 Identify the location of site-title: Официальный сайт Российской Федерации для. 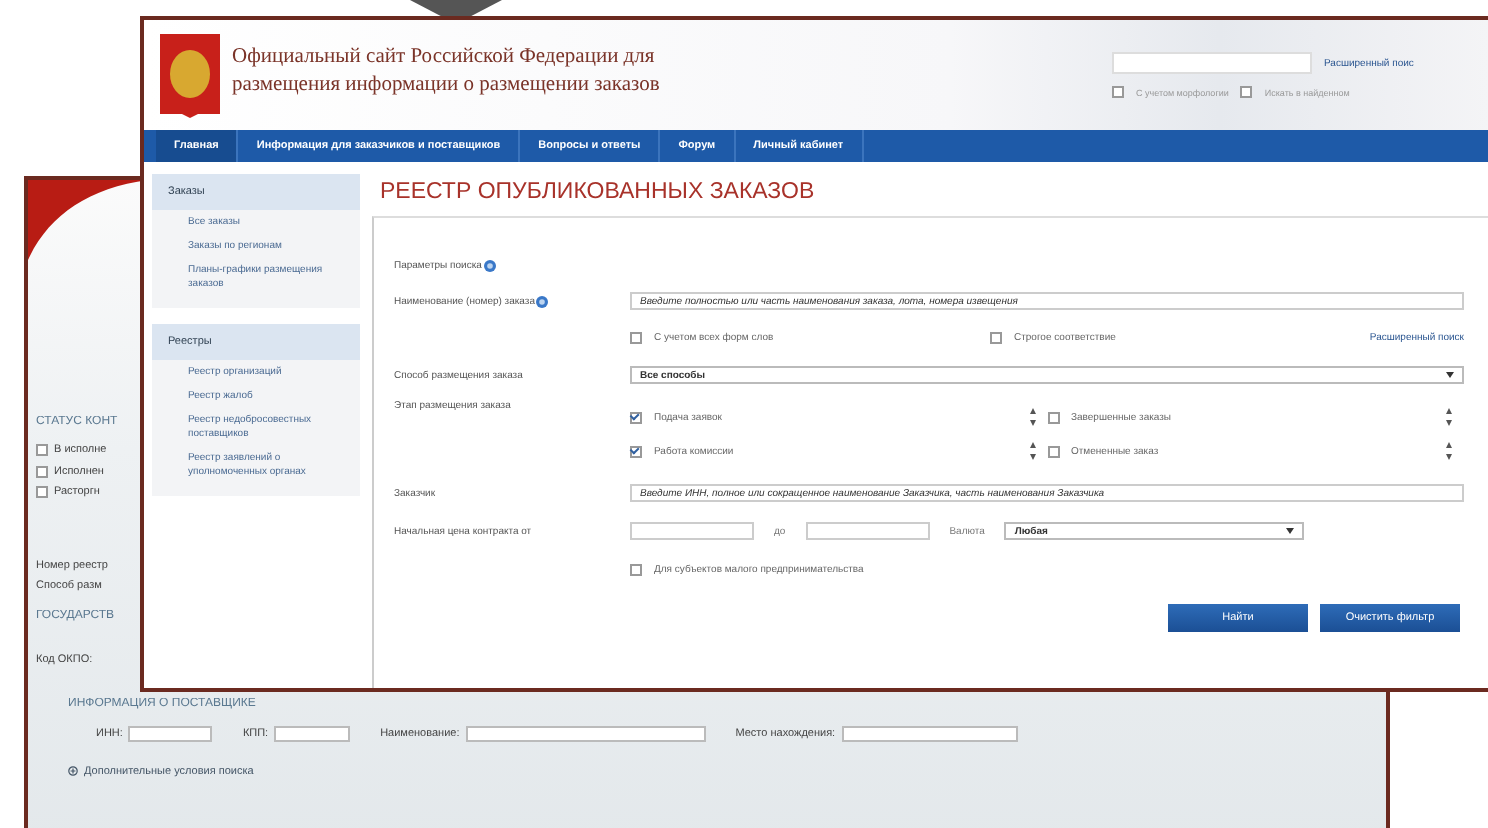
(444, 57).